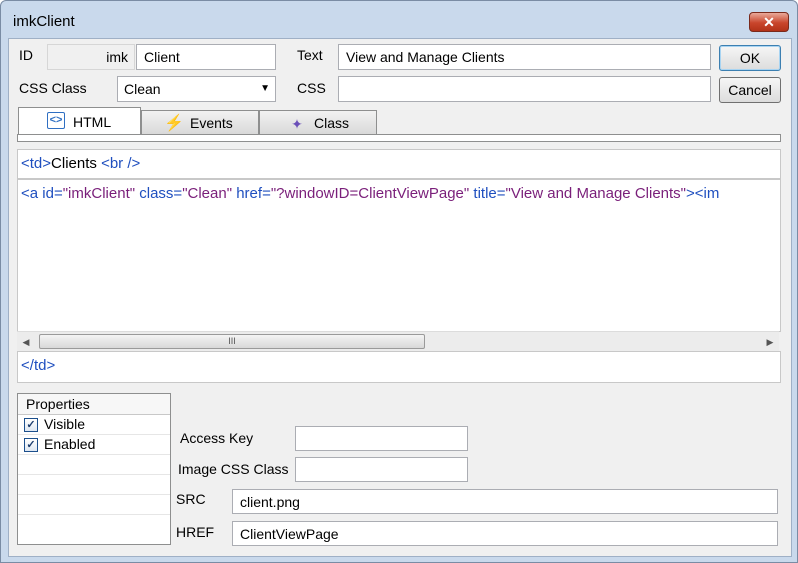 The height and width of the screenshot is (563, 798). What do you see at coordinates (31, 445) in the screenshot?
I see `enabled-checkbox: ✓` at bounding box center [31, 445].